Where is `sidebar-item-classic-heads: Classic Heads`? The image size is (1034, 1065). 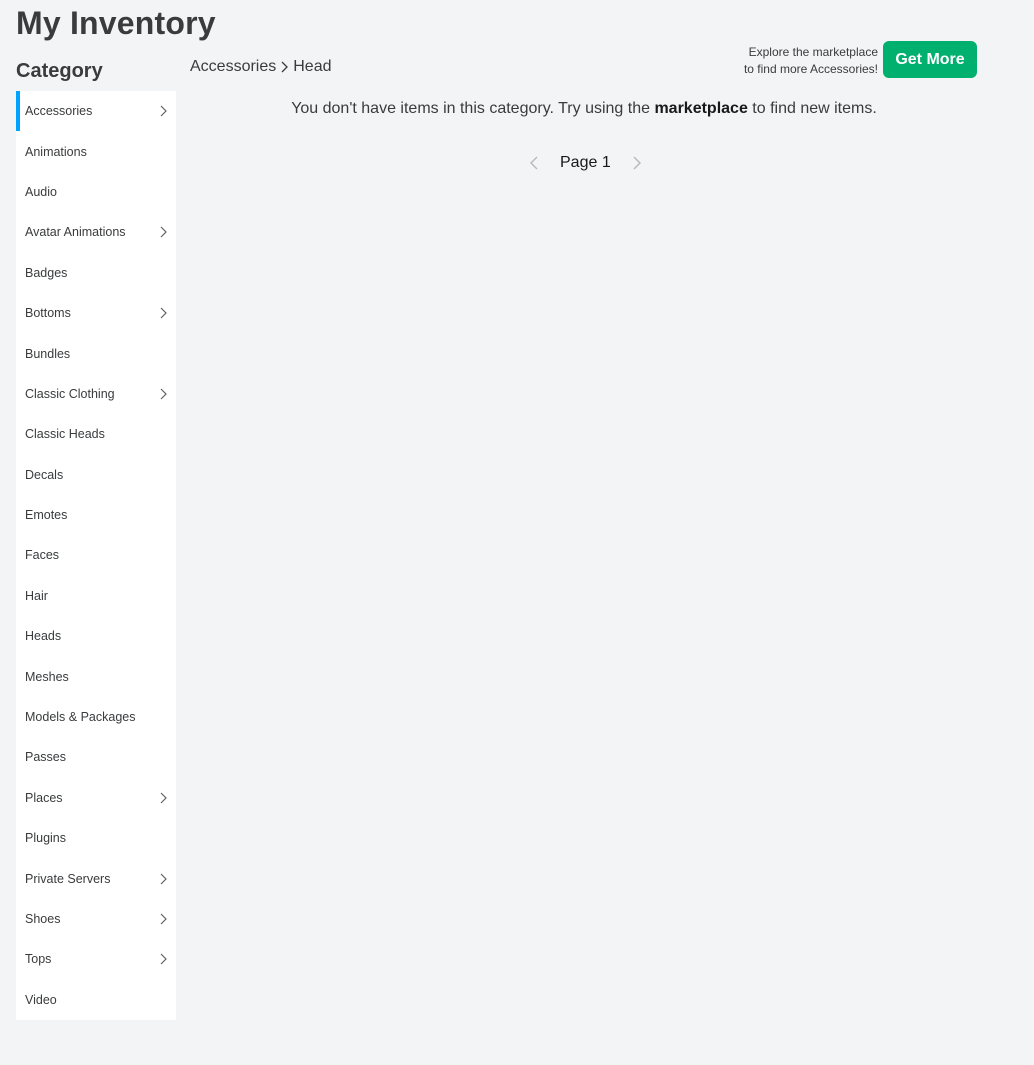 sidebar-item-classic-heads: Classic Heads is located at coordinates (96, 434).